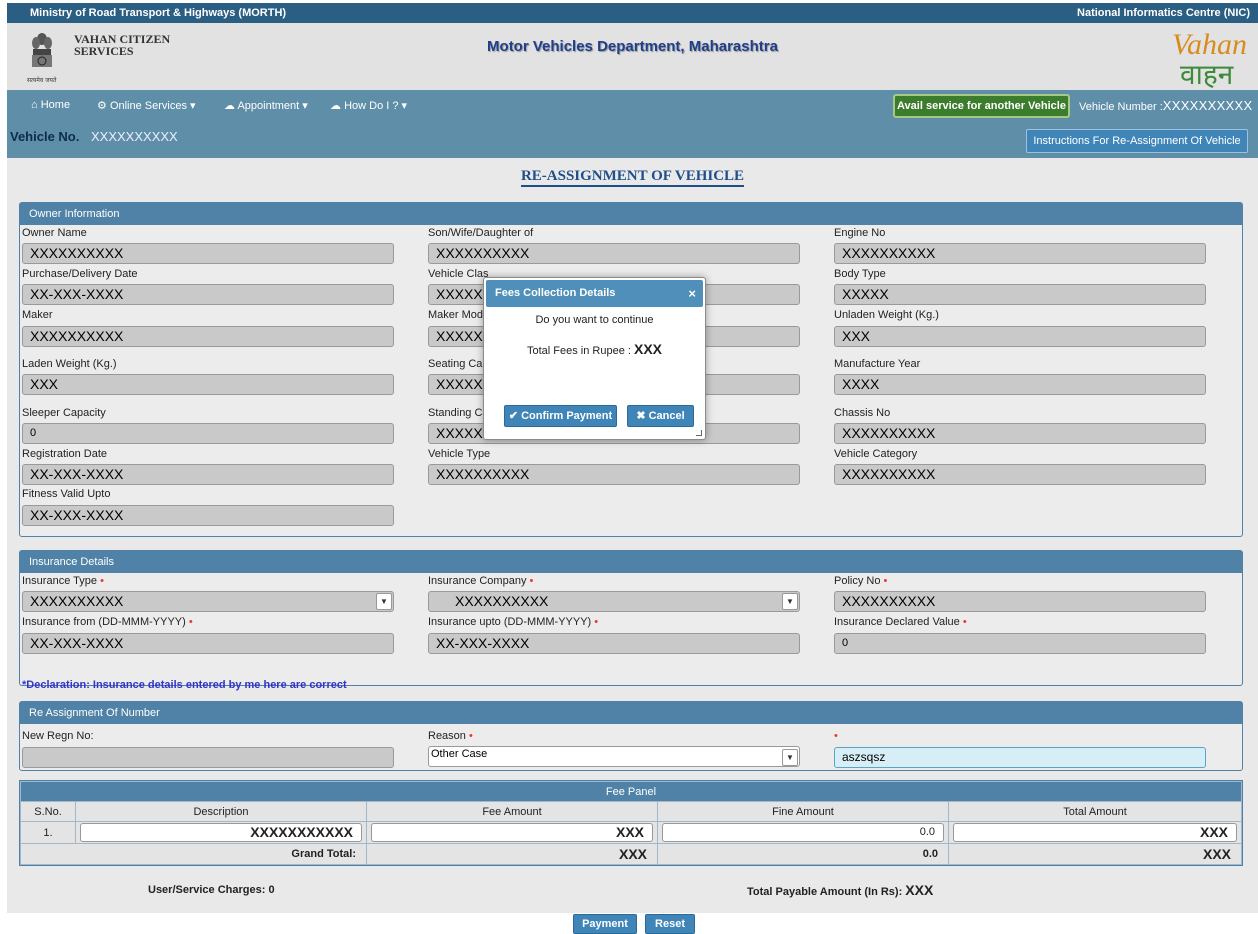 The height and width of the screenshot is (934, 1258). Describe the element at coordinates (614, 253) in the screenshot. I see `son-wife-field: XXXXXXXXXX` at that location.